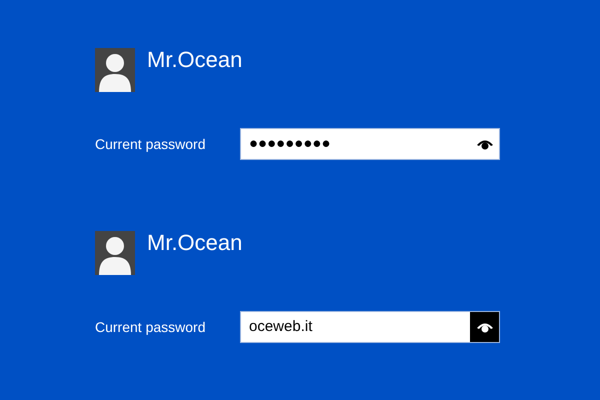  I want to click on password-field: oceweb.it, so click(370, 327).